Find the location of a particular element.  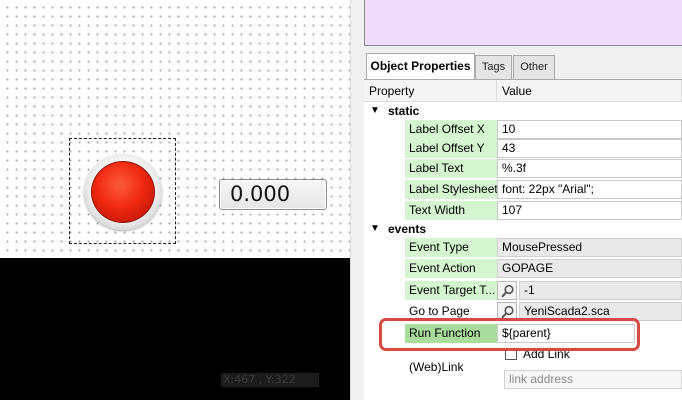

property-name: Label Offset X is located at coordinates (451, 129).